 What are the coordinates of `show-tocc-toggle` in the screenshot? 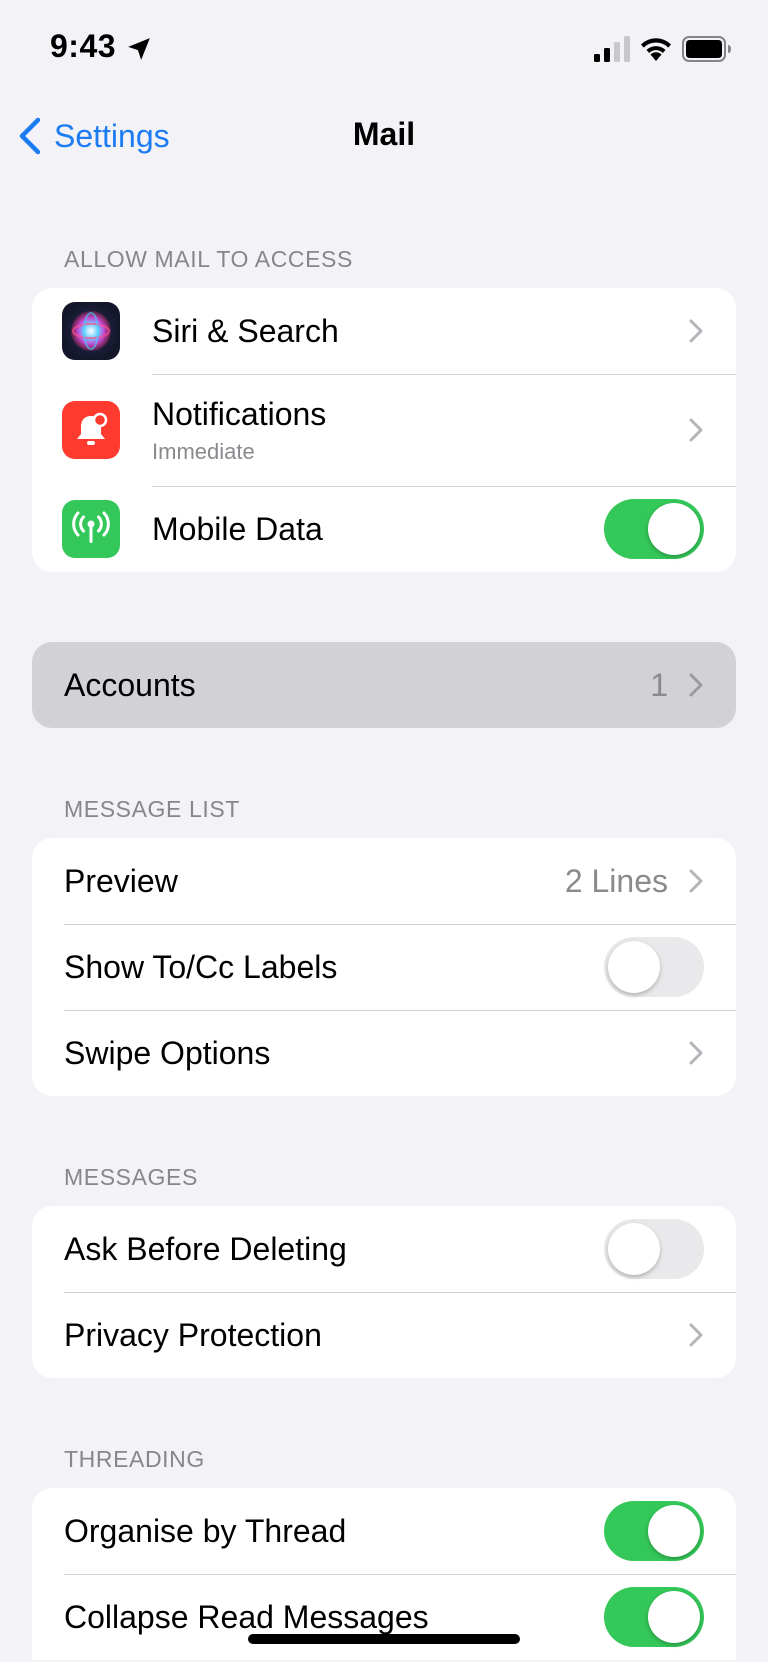 It's located at (654, 967).